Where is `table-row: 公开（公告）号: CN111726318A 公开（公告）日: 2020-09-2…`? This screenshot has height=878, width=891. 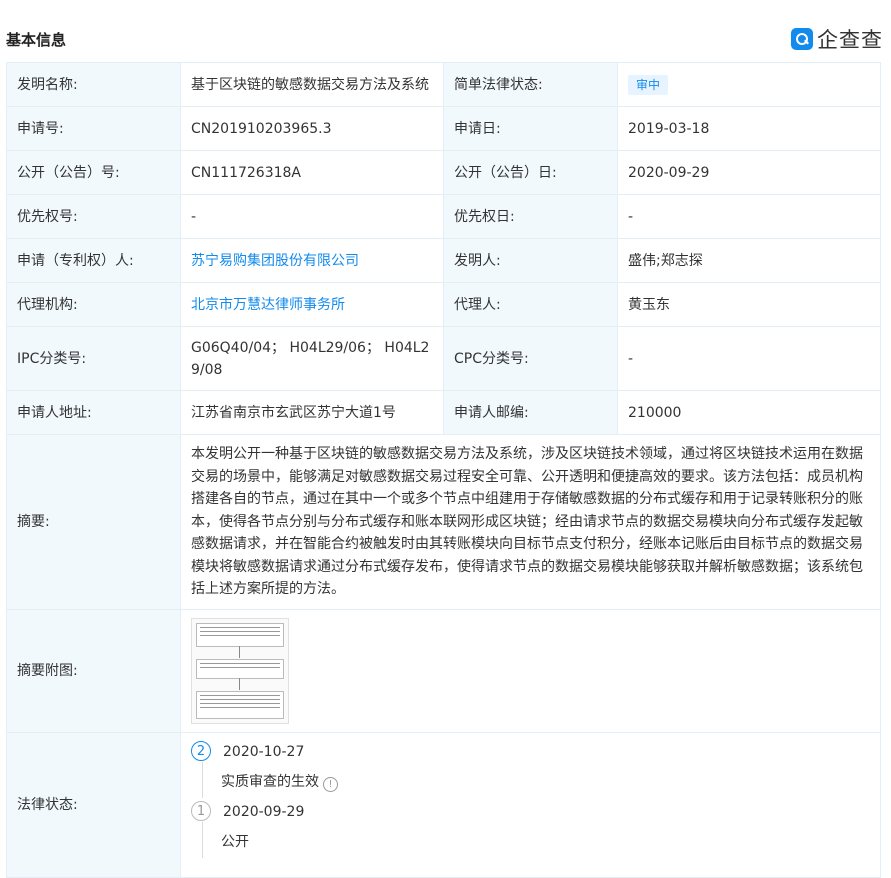
table-row: 公开（公告）号: CN111726318A 公开（公告）日: 2020-09-2… is located at coordinates (443, 172).